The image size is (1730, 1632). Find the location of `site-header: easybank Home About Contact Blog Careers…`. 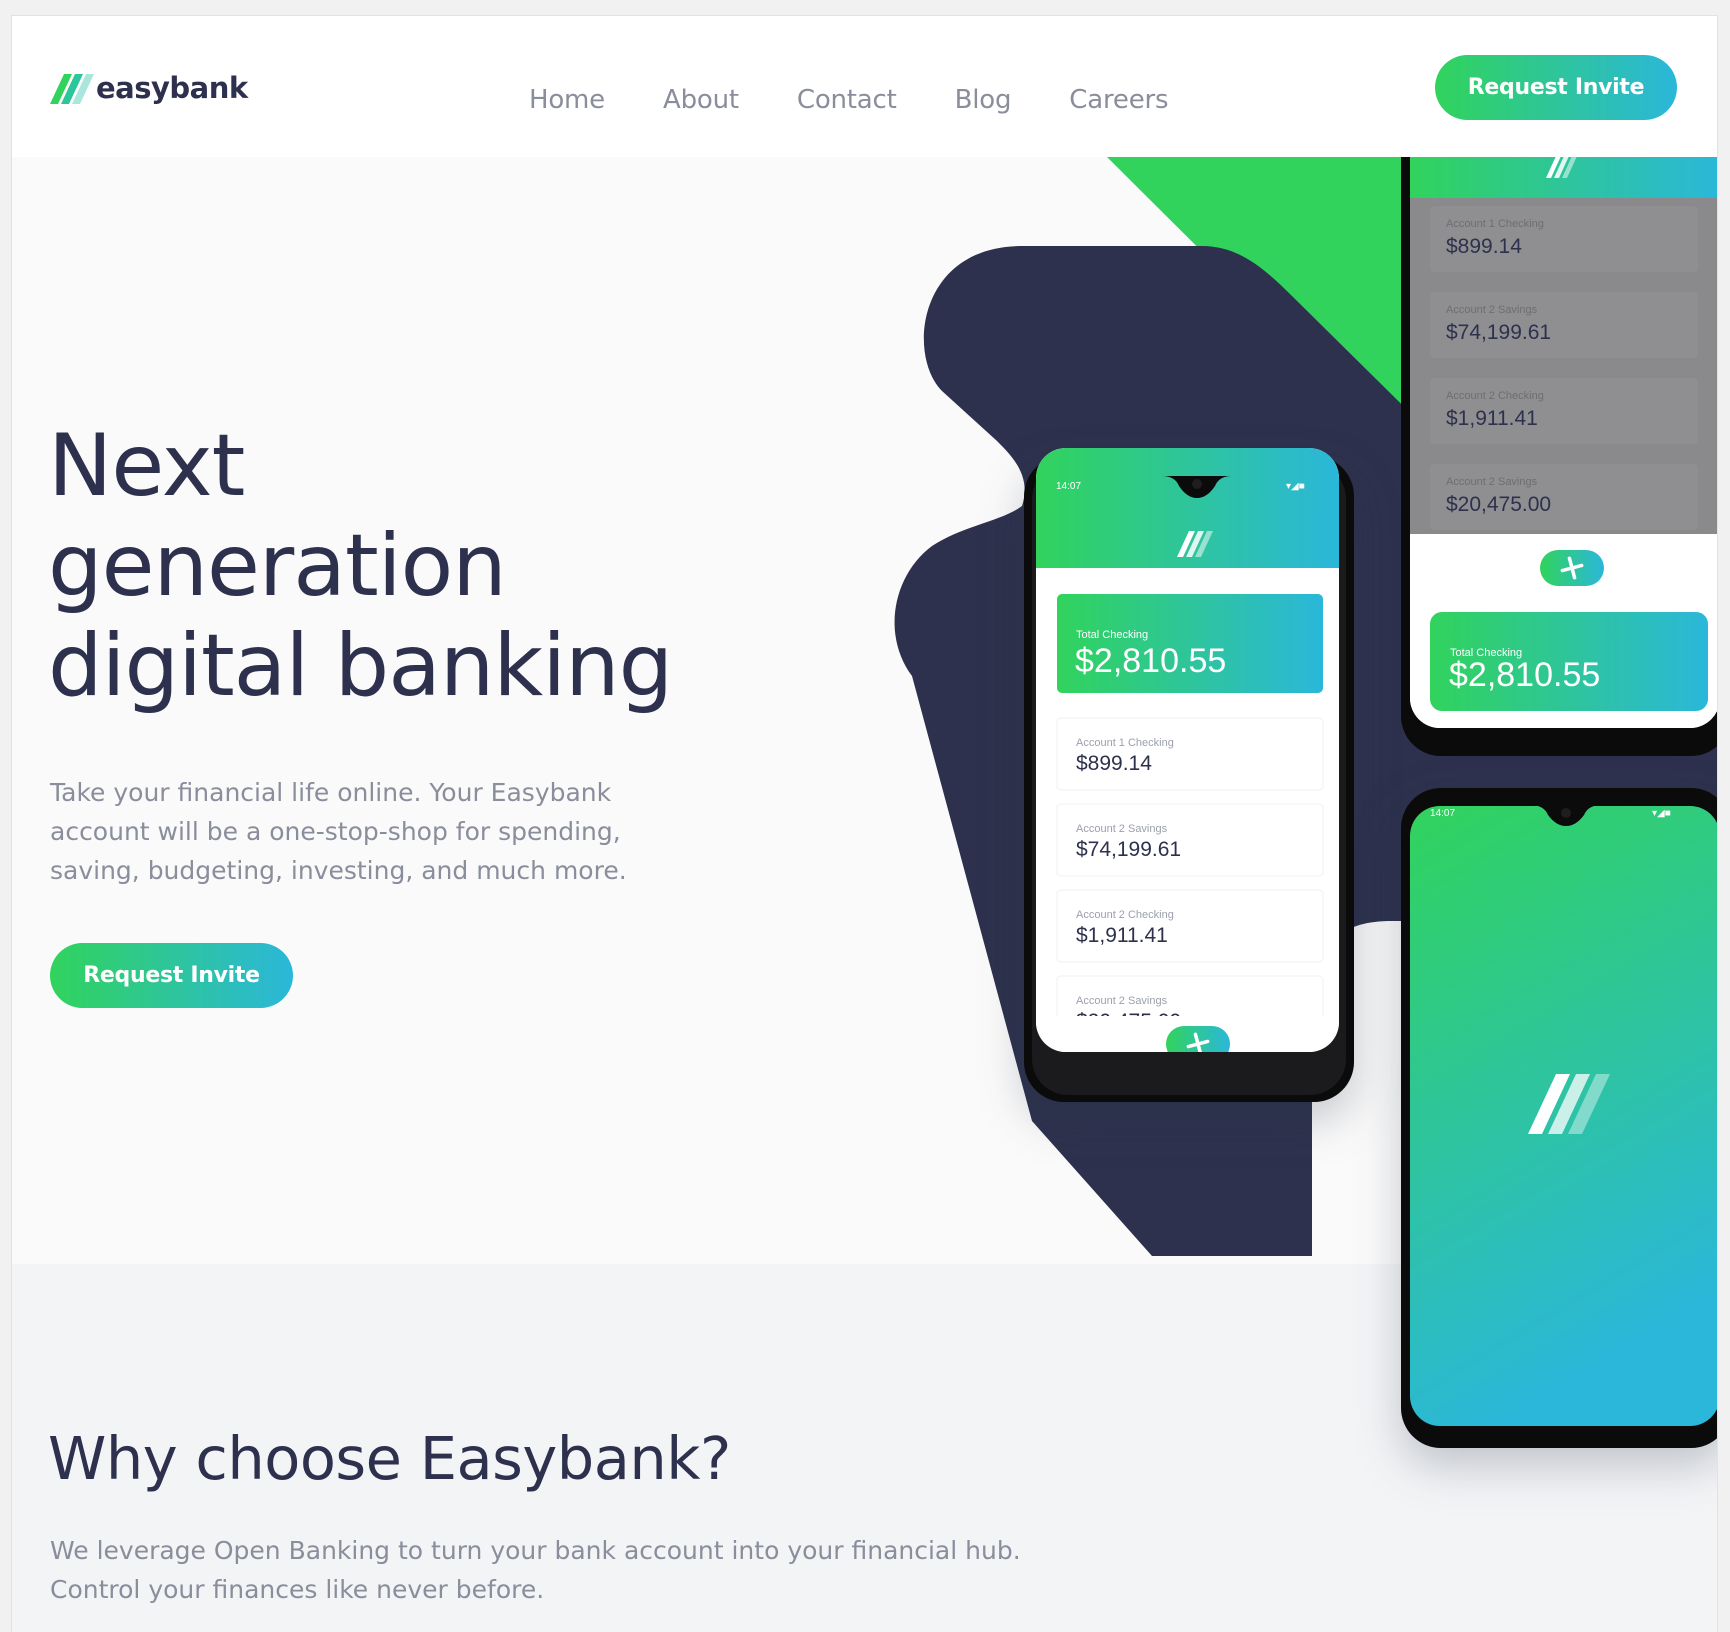

site-header: easybank Home About Contact Blog Careers… is located at coordinates (864, 86).